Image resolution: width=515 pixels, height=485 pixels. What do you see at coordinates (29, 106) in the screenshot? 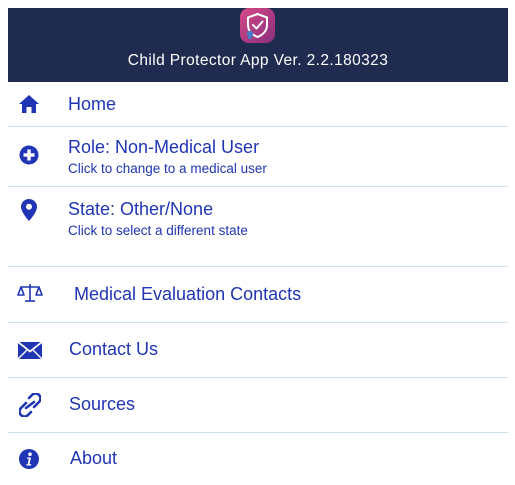
I see `home-icon` at bounding box center [29, 106].